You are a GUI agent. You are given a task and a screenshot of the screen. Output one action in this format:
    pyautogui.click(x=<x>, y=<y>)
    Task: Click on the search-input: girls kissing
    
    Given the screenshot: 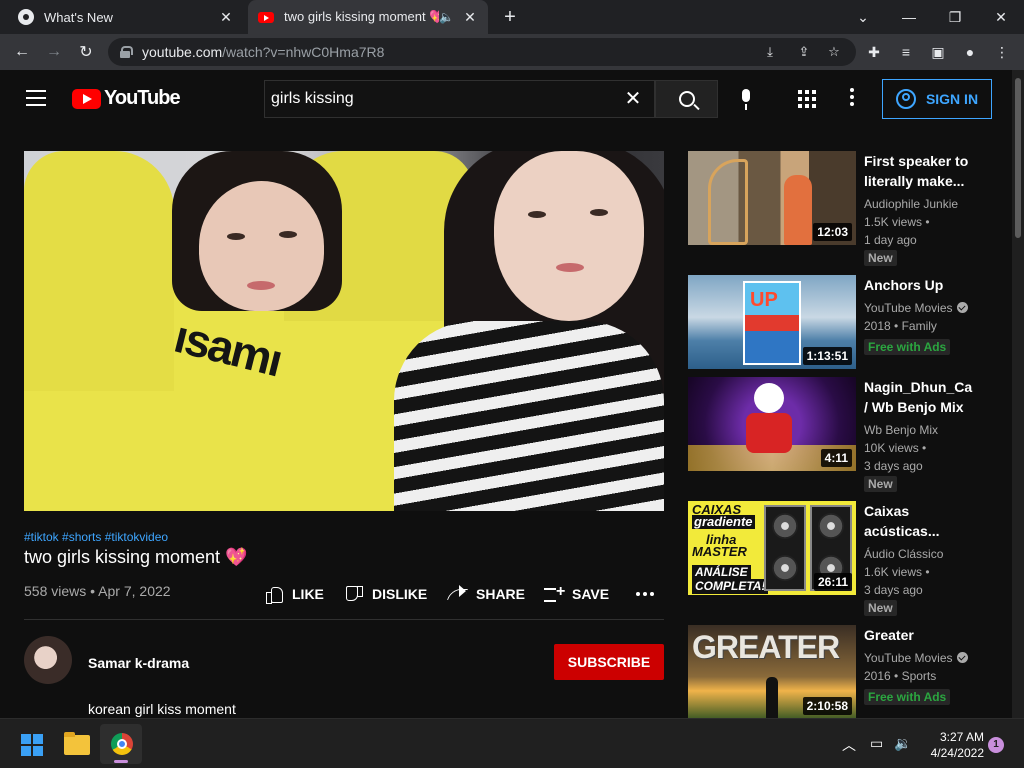 What is the action you would take?
    pyautogui.click(x=459, y=99)
    